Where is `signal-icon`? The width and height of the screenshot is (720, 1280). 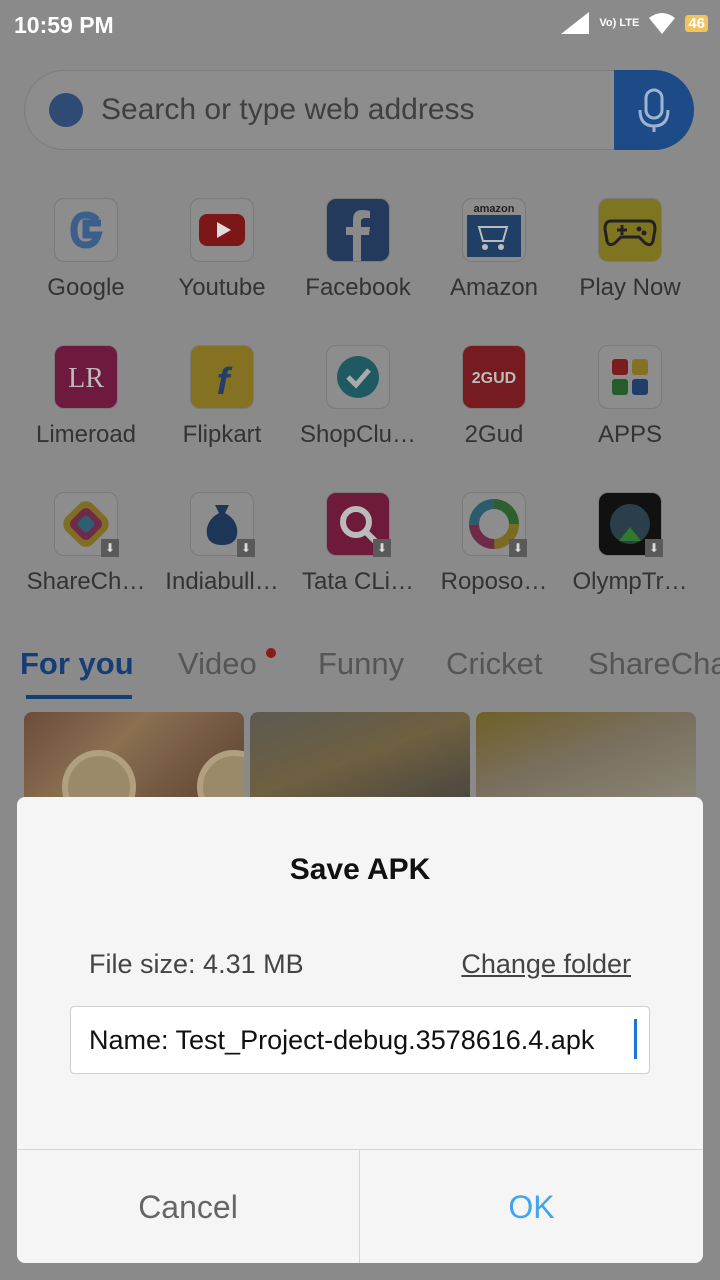 signal-icon is located at coordinates (575, 23).